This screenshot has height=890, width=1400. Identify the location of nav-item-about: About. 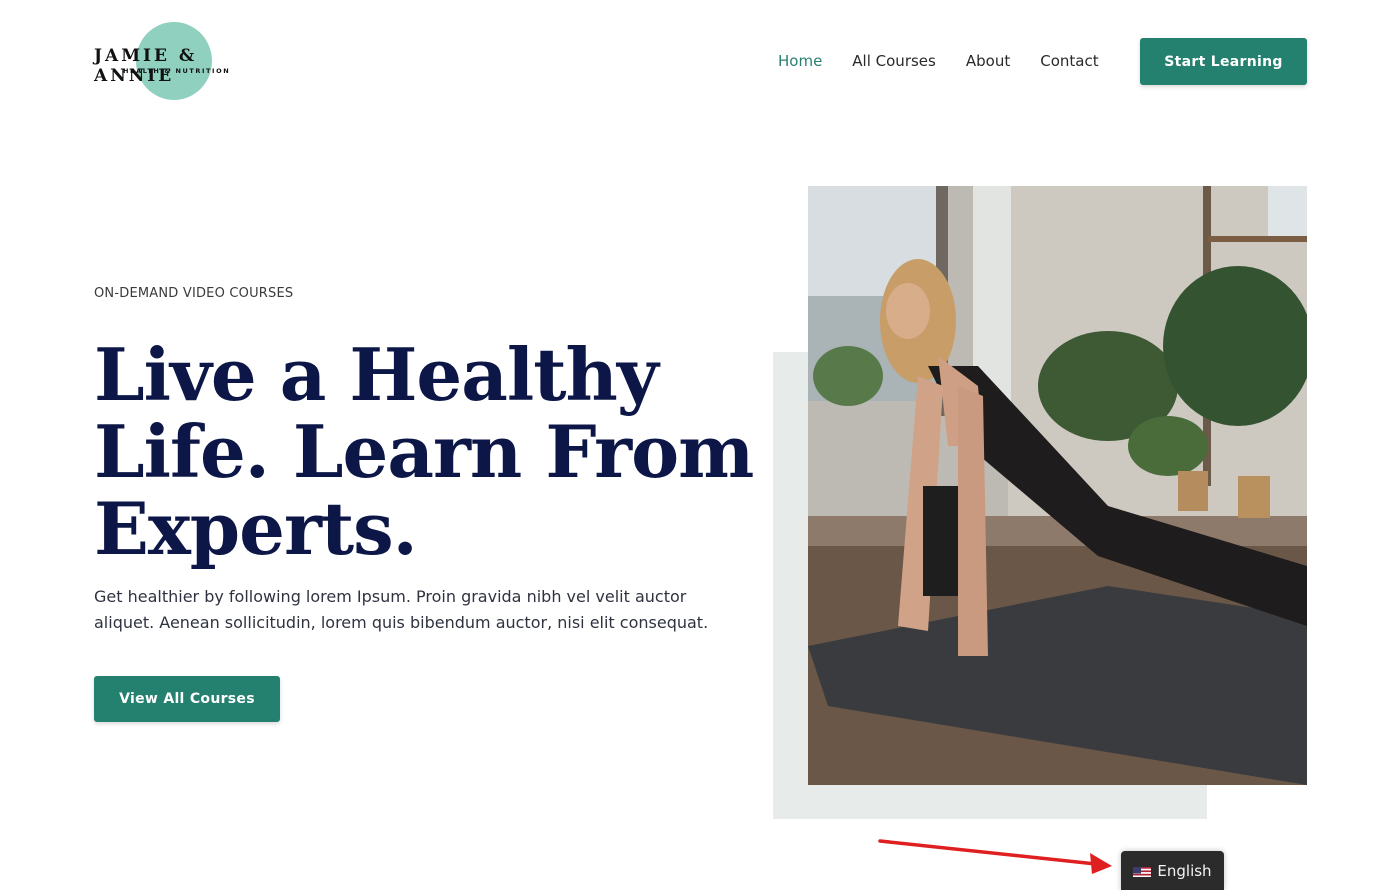
(988, 61).